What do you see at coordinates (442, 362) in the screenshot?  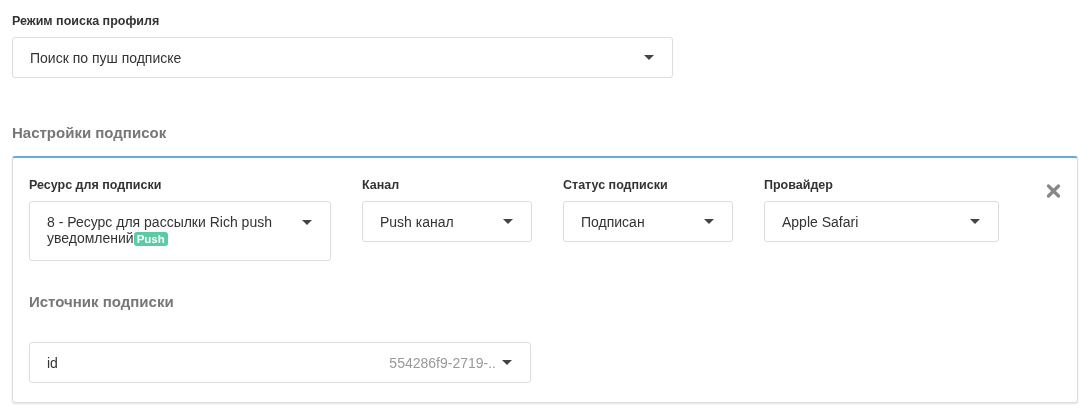 I see `source-value: 554286f9-2719-..` at bounding box center [442, 362].